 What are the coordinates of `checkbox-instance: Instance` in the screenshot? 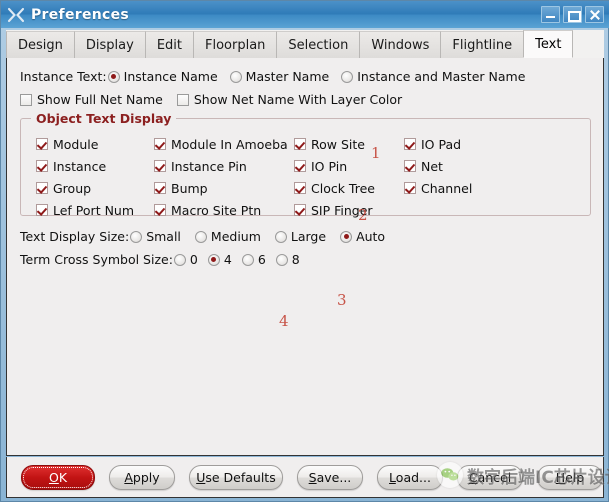 It's located at (95, 166).